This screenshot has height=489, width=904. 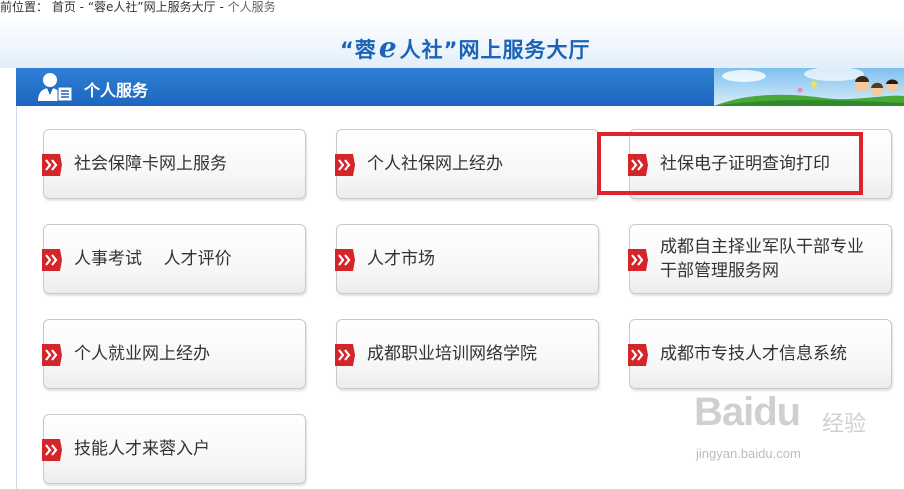 I want to click on service-tile-skilled-talent-settlement: 技能人才来蓉入户, so click(x=174, y=449).